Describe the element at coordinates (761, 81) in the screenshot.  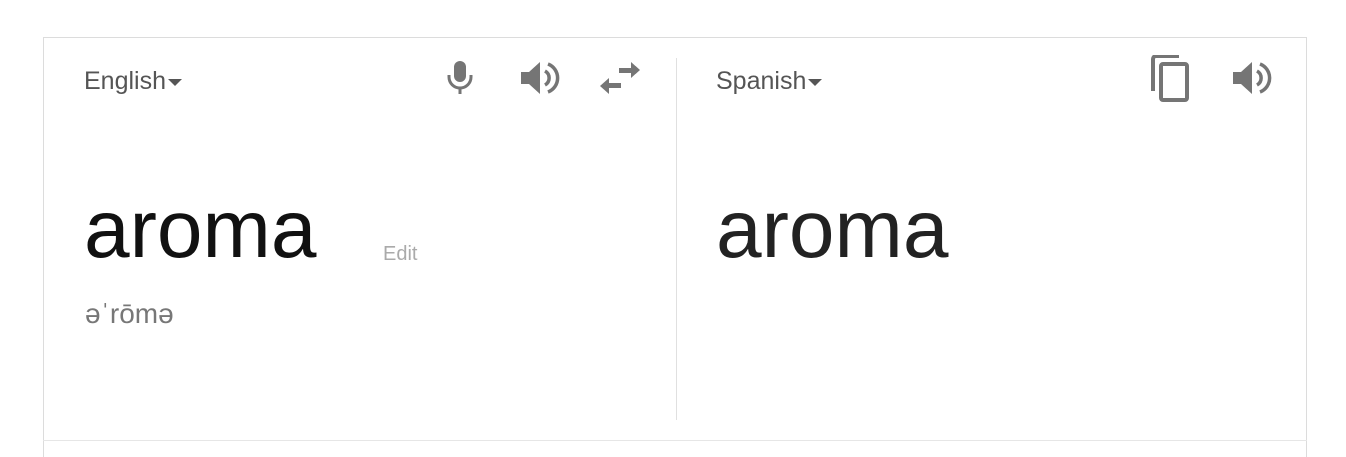
I see `target-language-label: Spanish` at that location.